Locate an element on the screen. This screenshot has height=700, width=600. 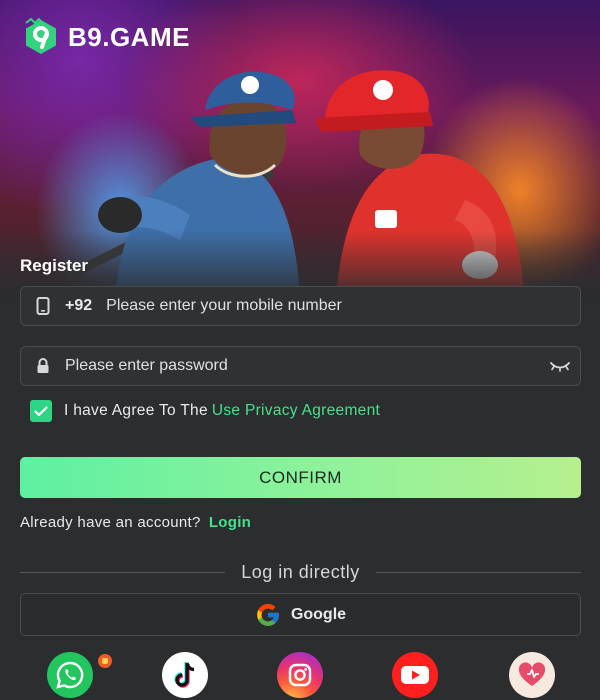
confirm-button: CONFIRM is located at coordinates (300, 477).